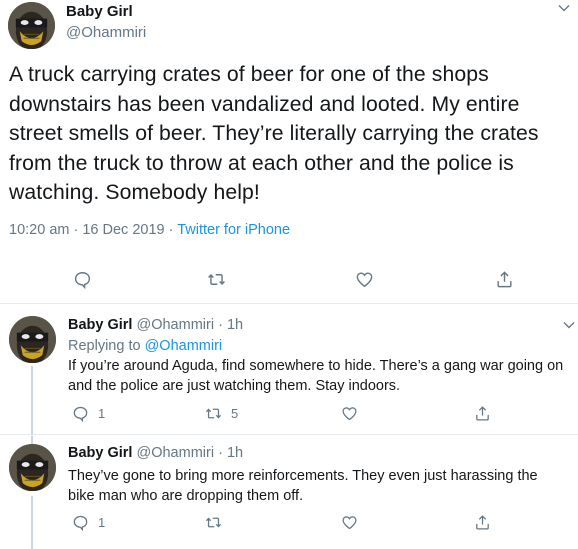 The width and height of the screenshot is (578, 549). I want to click on tweet-source: Twitter for iPhone, so click(233, 230).